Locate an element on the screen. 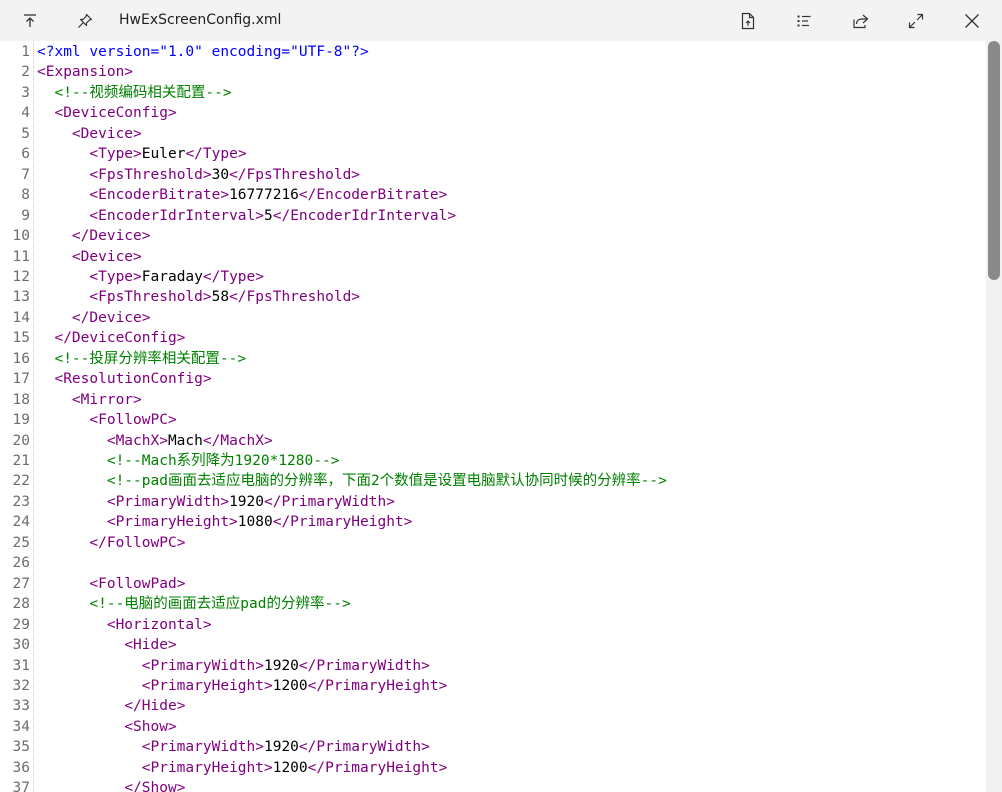 The image size is (1002, 792). line-number: 7 is located at coordinates (25, 174).